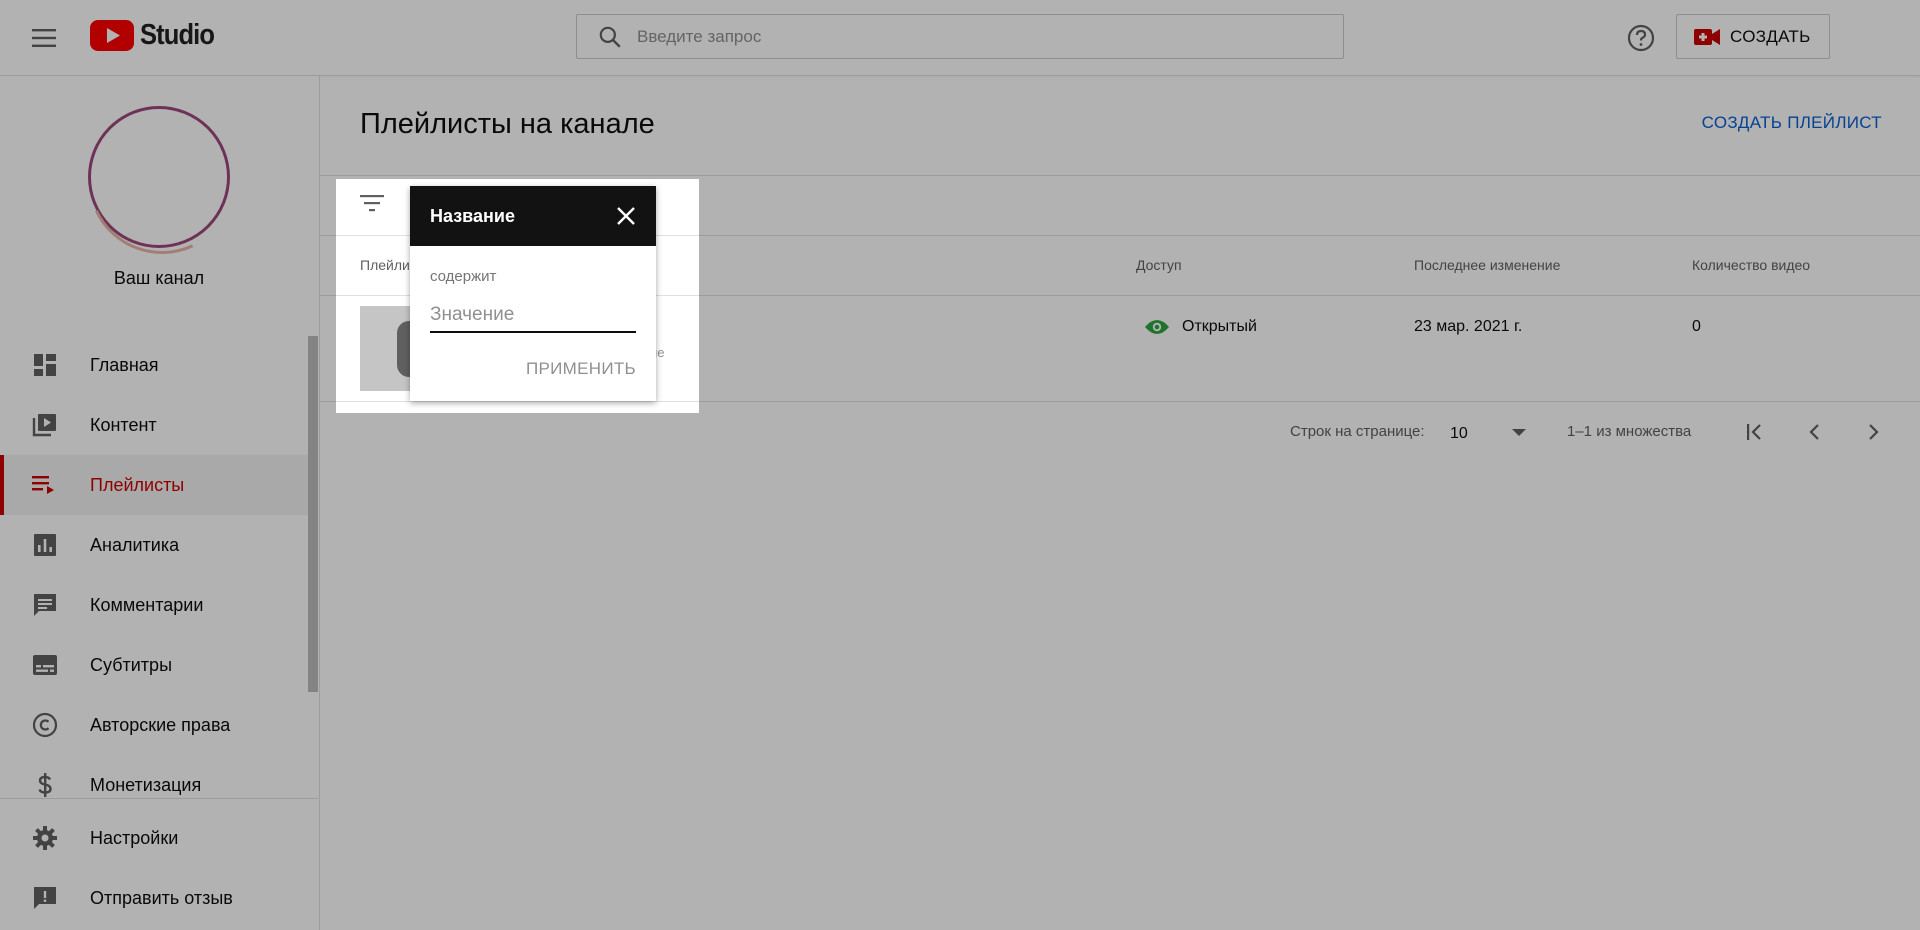 Image resolution: width=1920 pixels, height=930 pixels. I want to click on filter-icon, so click(375, 206).